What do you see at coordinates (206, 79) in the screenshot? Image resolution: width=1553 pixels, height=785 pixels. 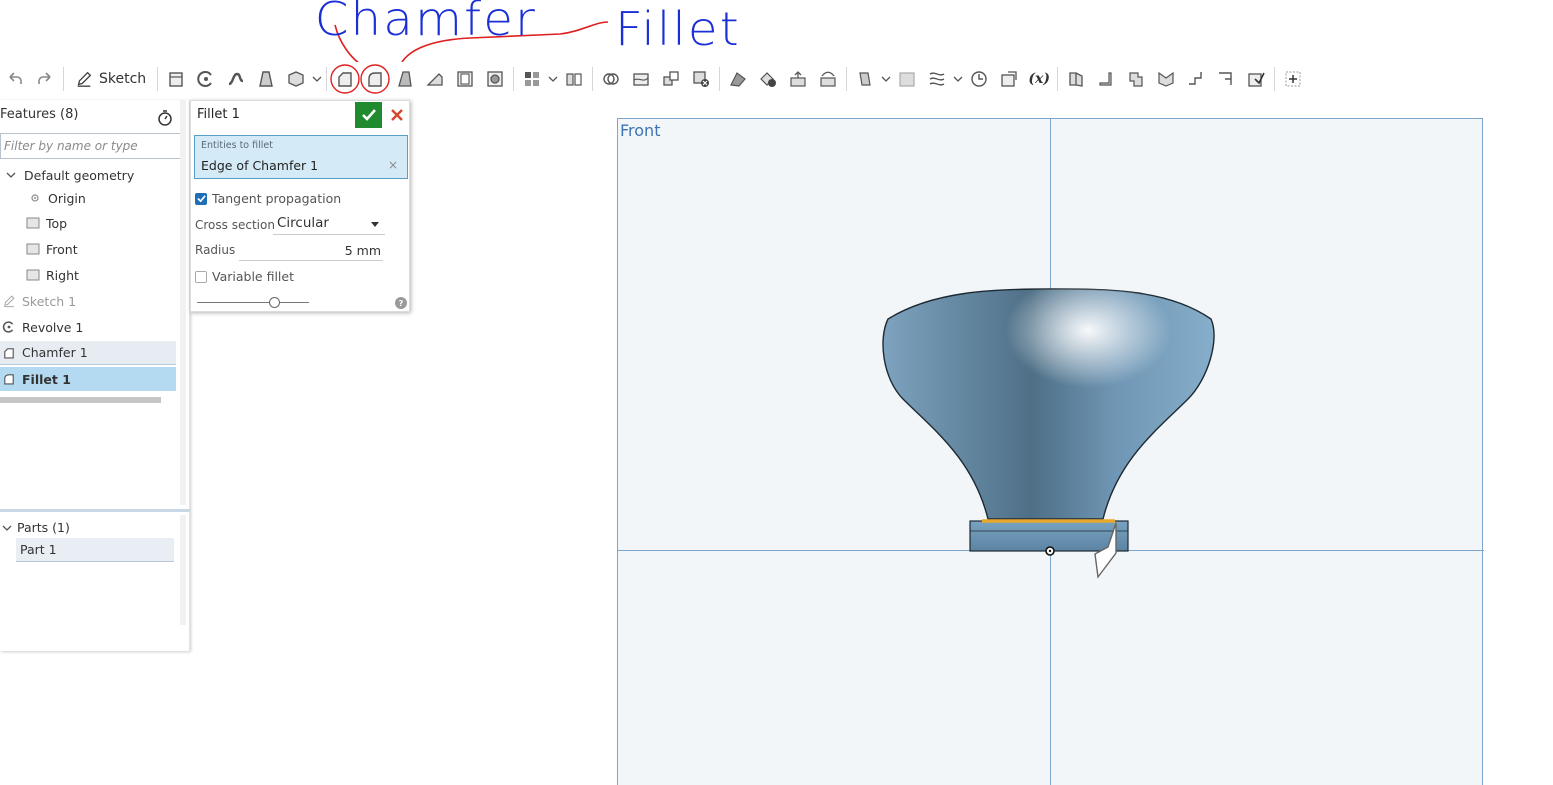 I see `revolve-button` at bounding box center [206, 79].